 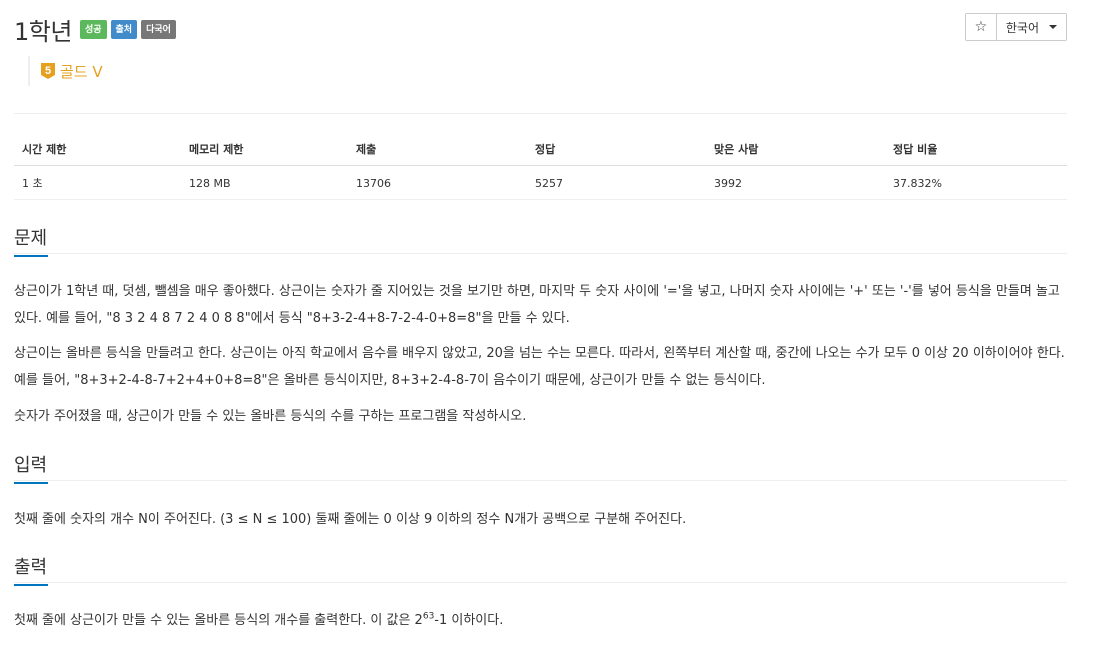 I want to click on cell-solved-users: 3992, so click(x=795, y=182).